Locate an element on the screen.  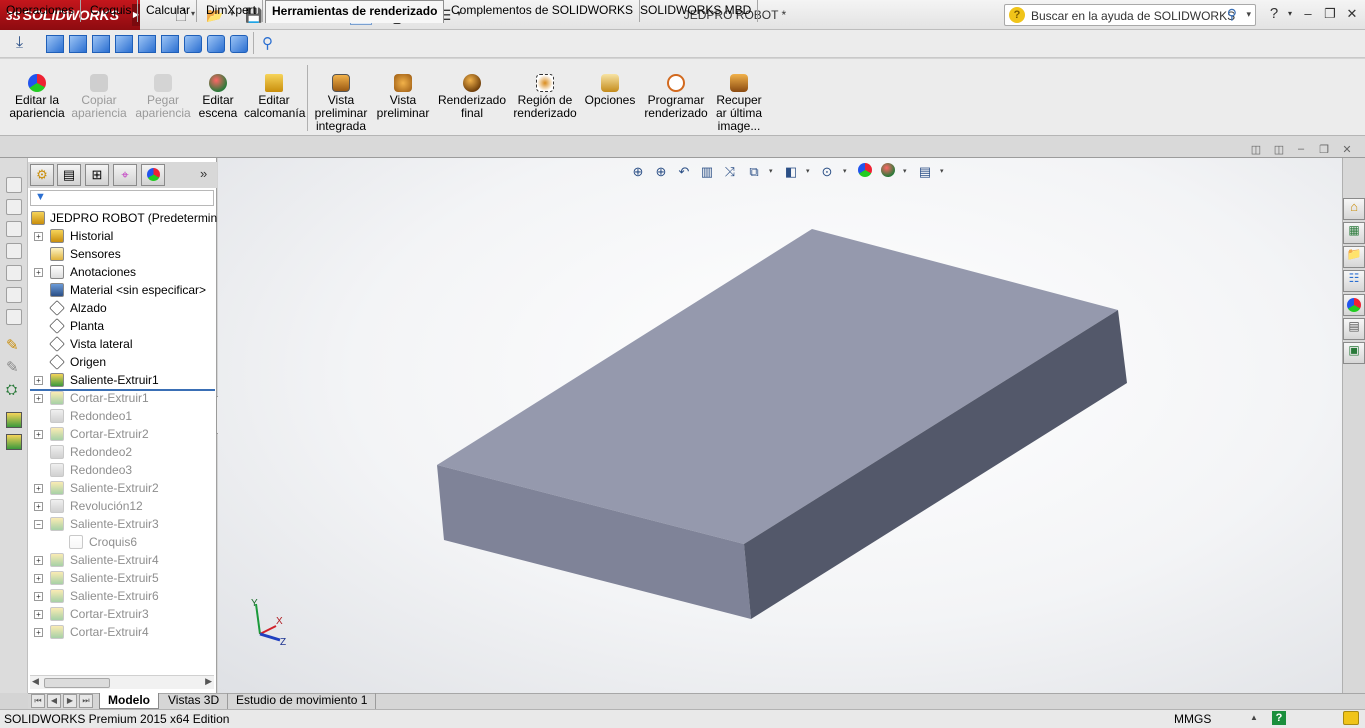
edit-scene-button: Editar escena is located at coordinates (218, 97).